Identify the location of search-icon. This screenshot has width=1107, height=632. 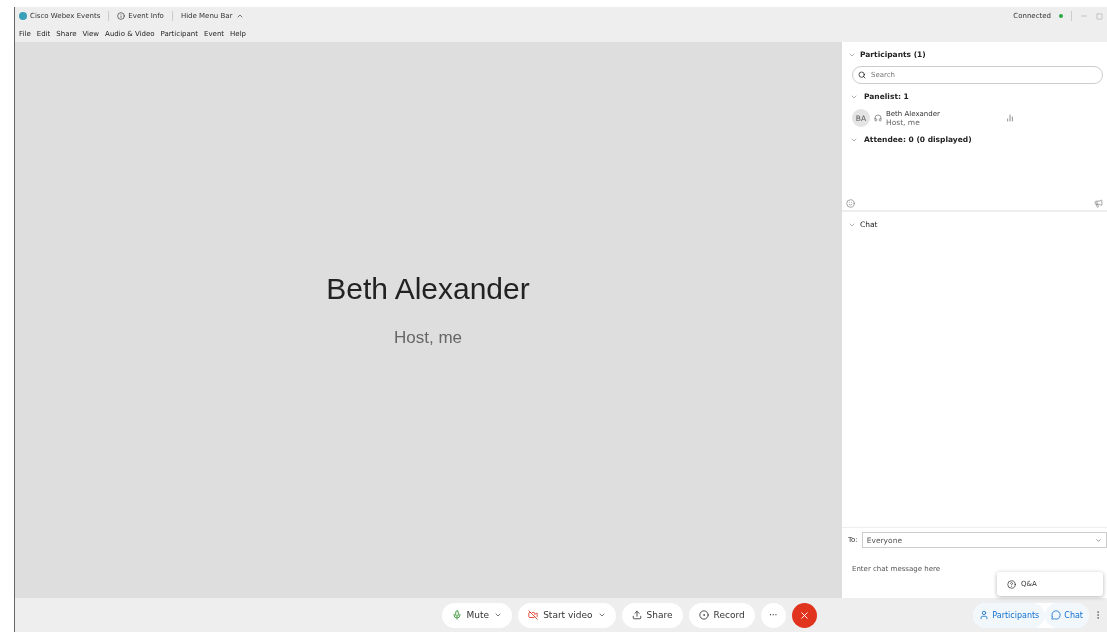
(862, 75).